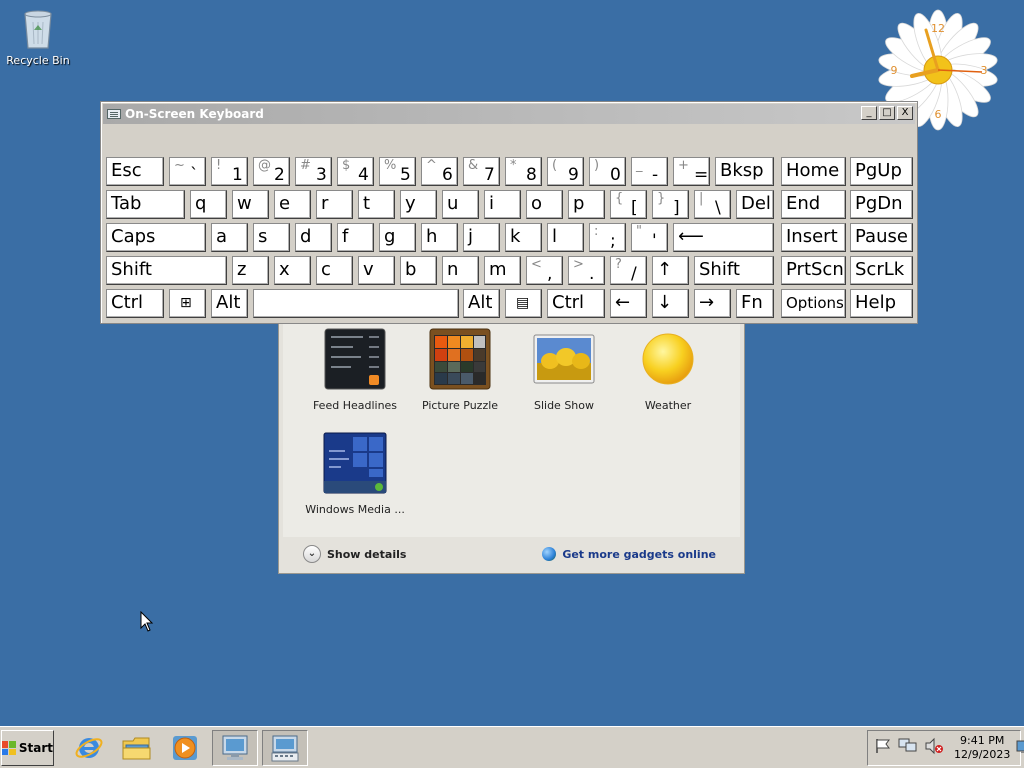 This screenshot has height=768, width=1024. What do you see at coordinates (881, 204) in the screenshot?
I see `key-pgdn: PgDn` at bounding box center [881, 204].